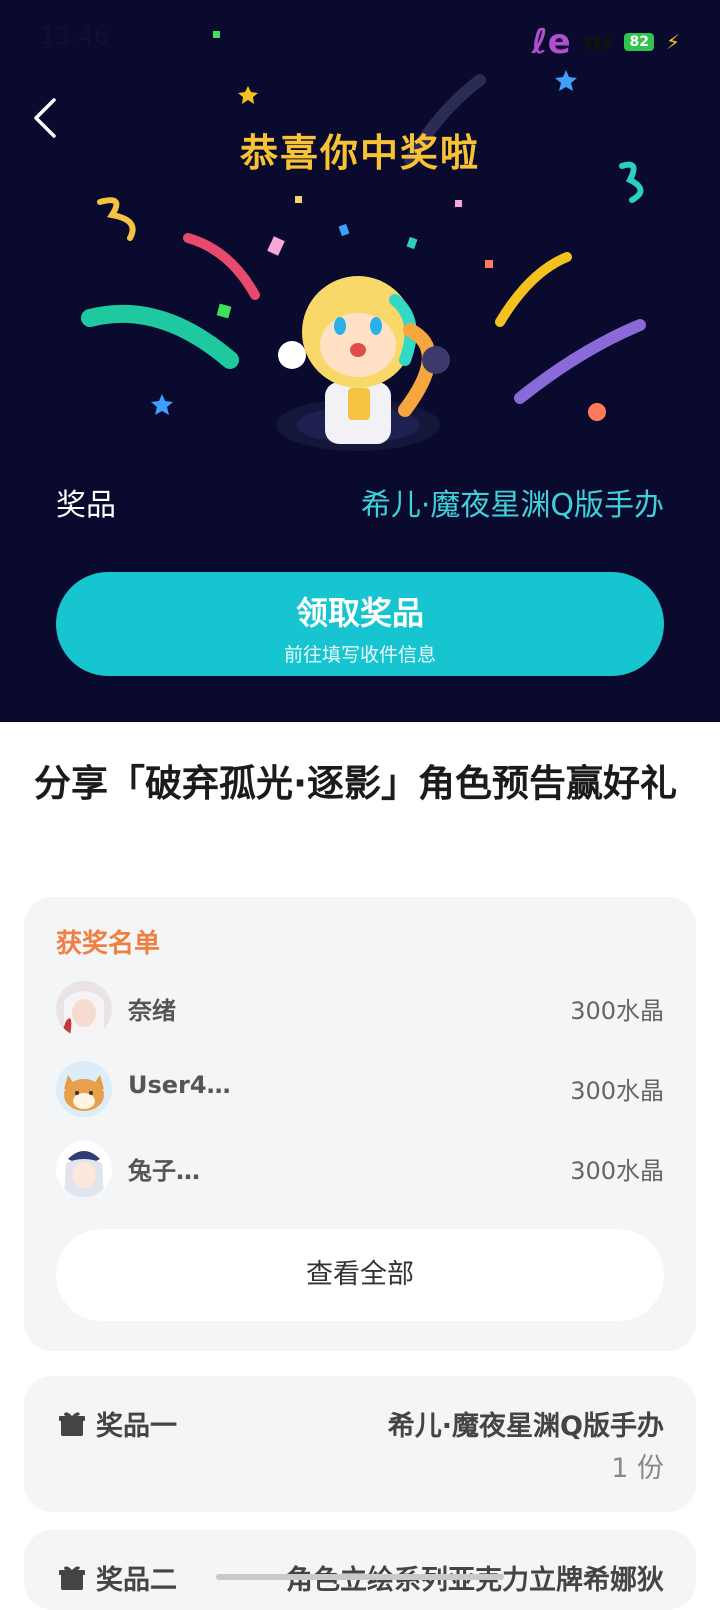 The height and width of the screenshot is (1610, 720). Describe the element at coordinates (136, 1580) in the screenshot. I see `prize-card-label: 奖品二` at that location.